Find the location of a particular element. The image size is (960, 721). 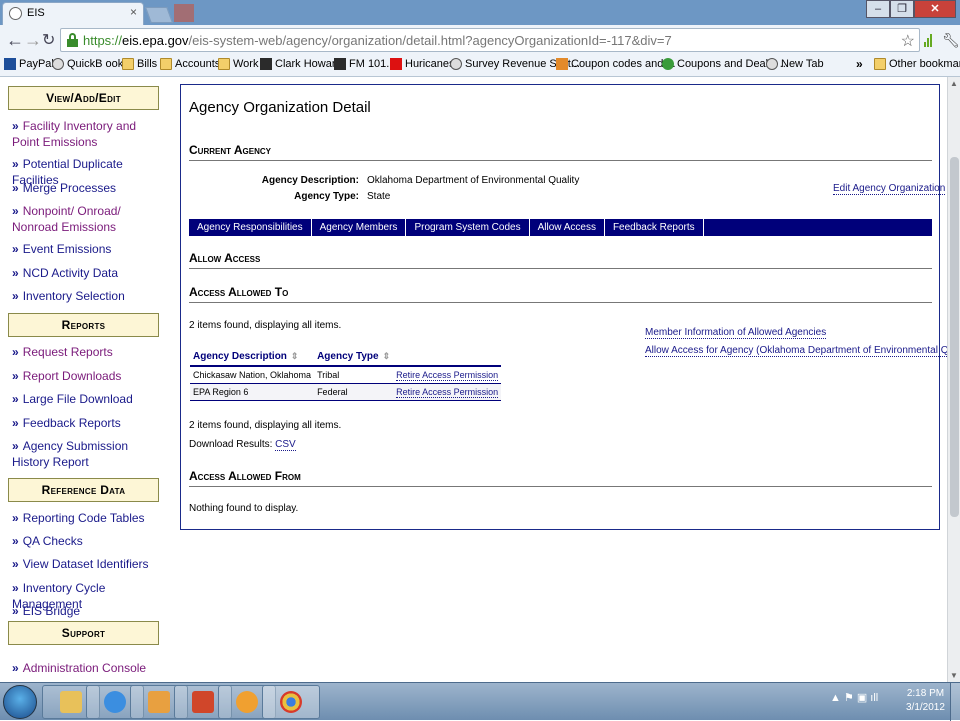

sidebar-item-nonpoint-onroad-nonroad-emissions: » Nonpoint/ Onroad/ Nonroad Emissions is located at coordinates (87, 219).